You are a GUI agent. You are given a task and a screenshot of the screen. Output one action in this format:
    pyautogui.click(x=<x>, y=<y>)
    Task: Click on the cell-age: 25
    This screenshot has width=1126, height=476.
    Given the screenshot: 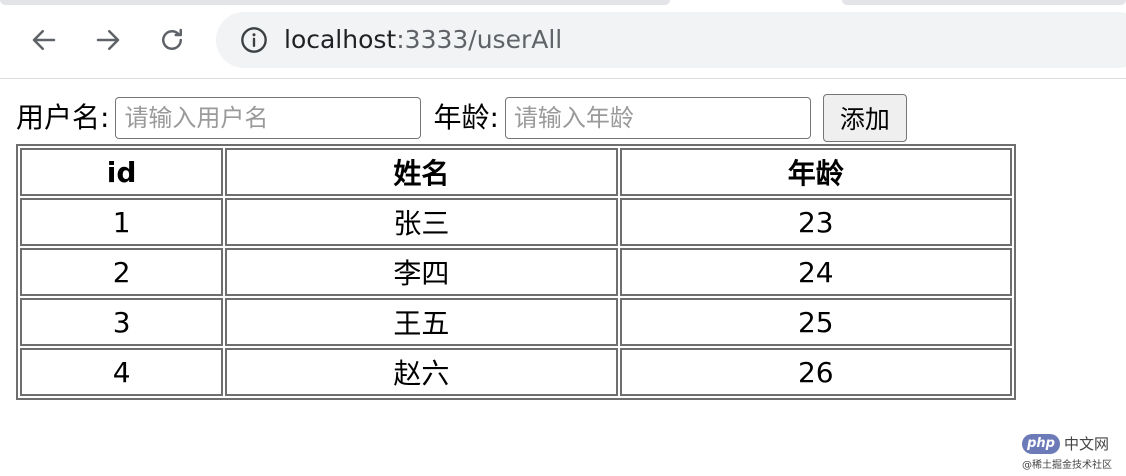 What is the action you would take?
    pyautogui.click(x=815, y=322)
    